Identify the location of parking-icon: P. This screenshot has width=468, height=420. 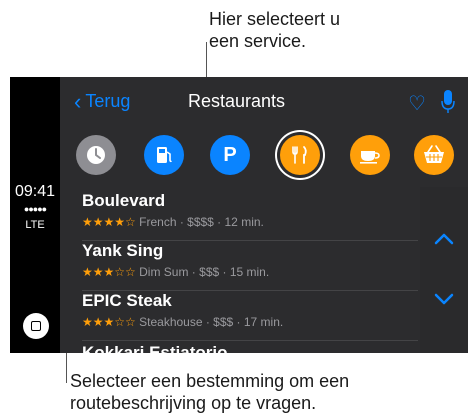
(230, 154).